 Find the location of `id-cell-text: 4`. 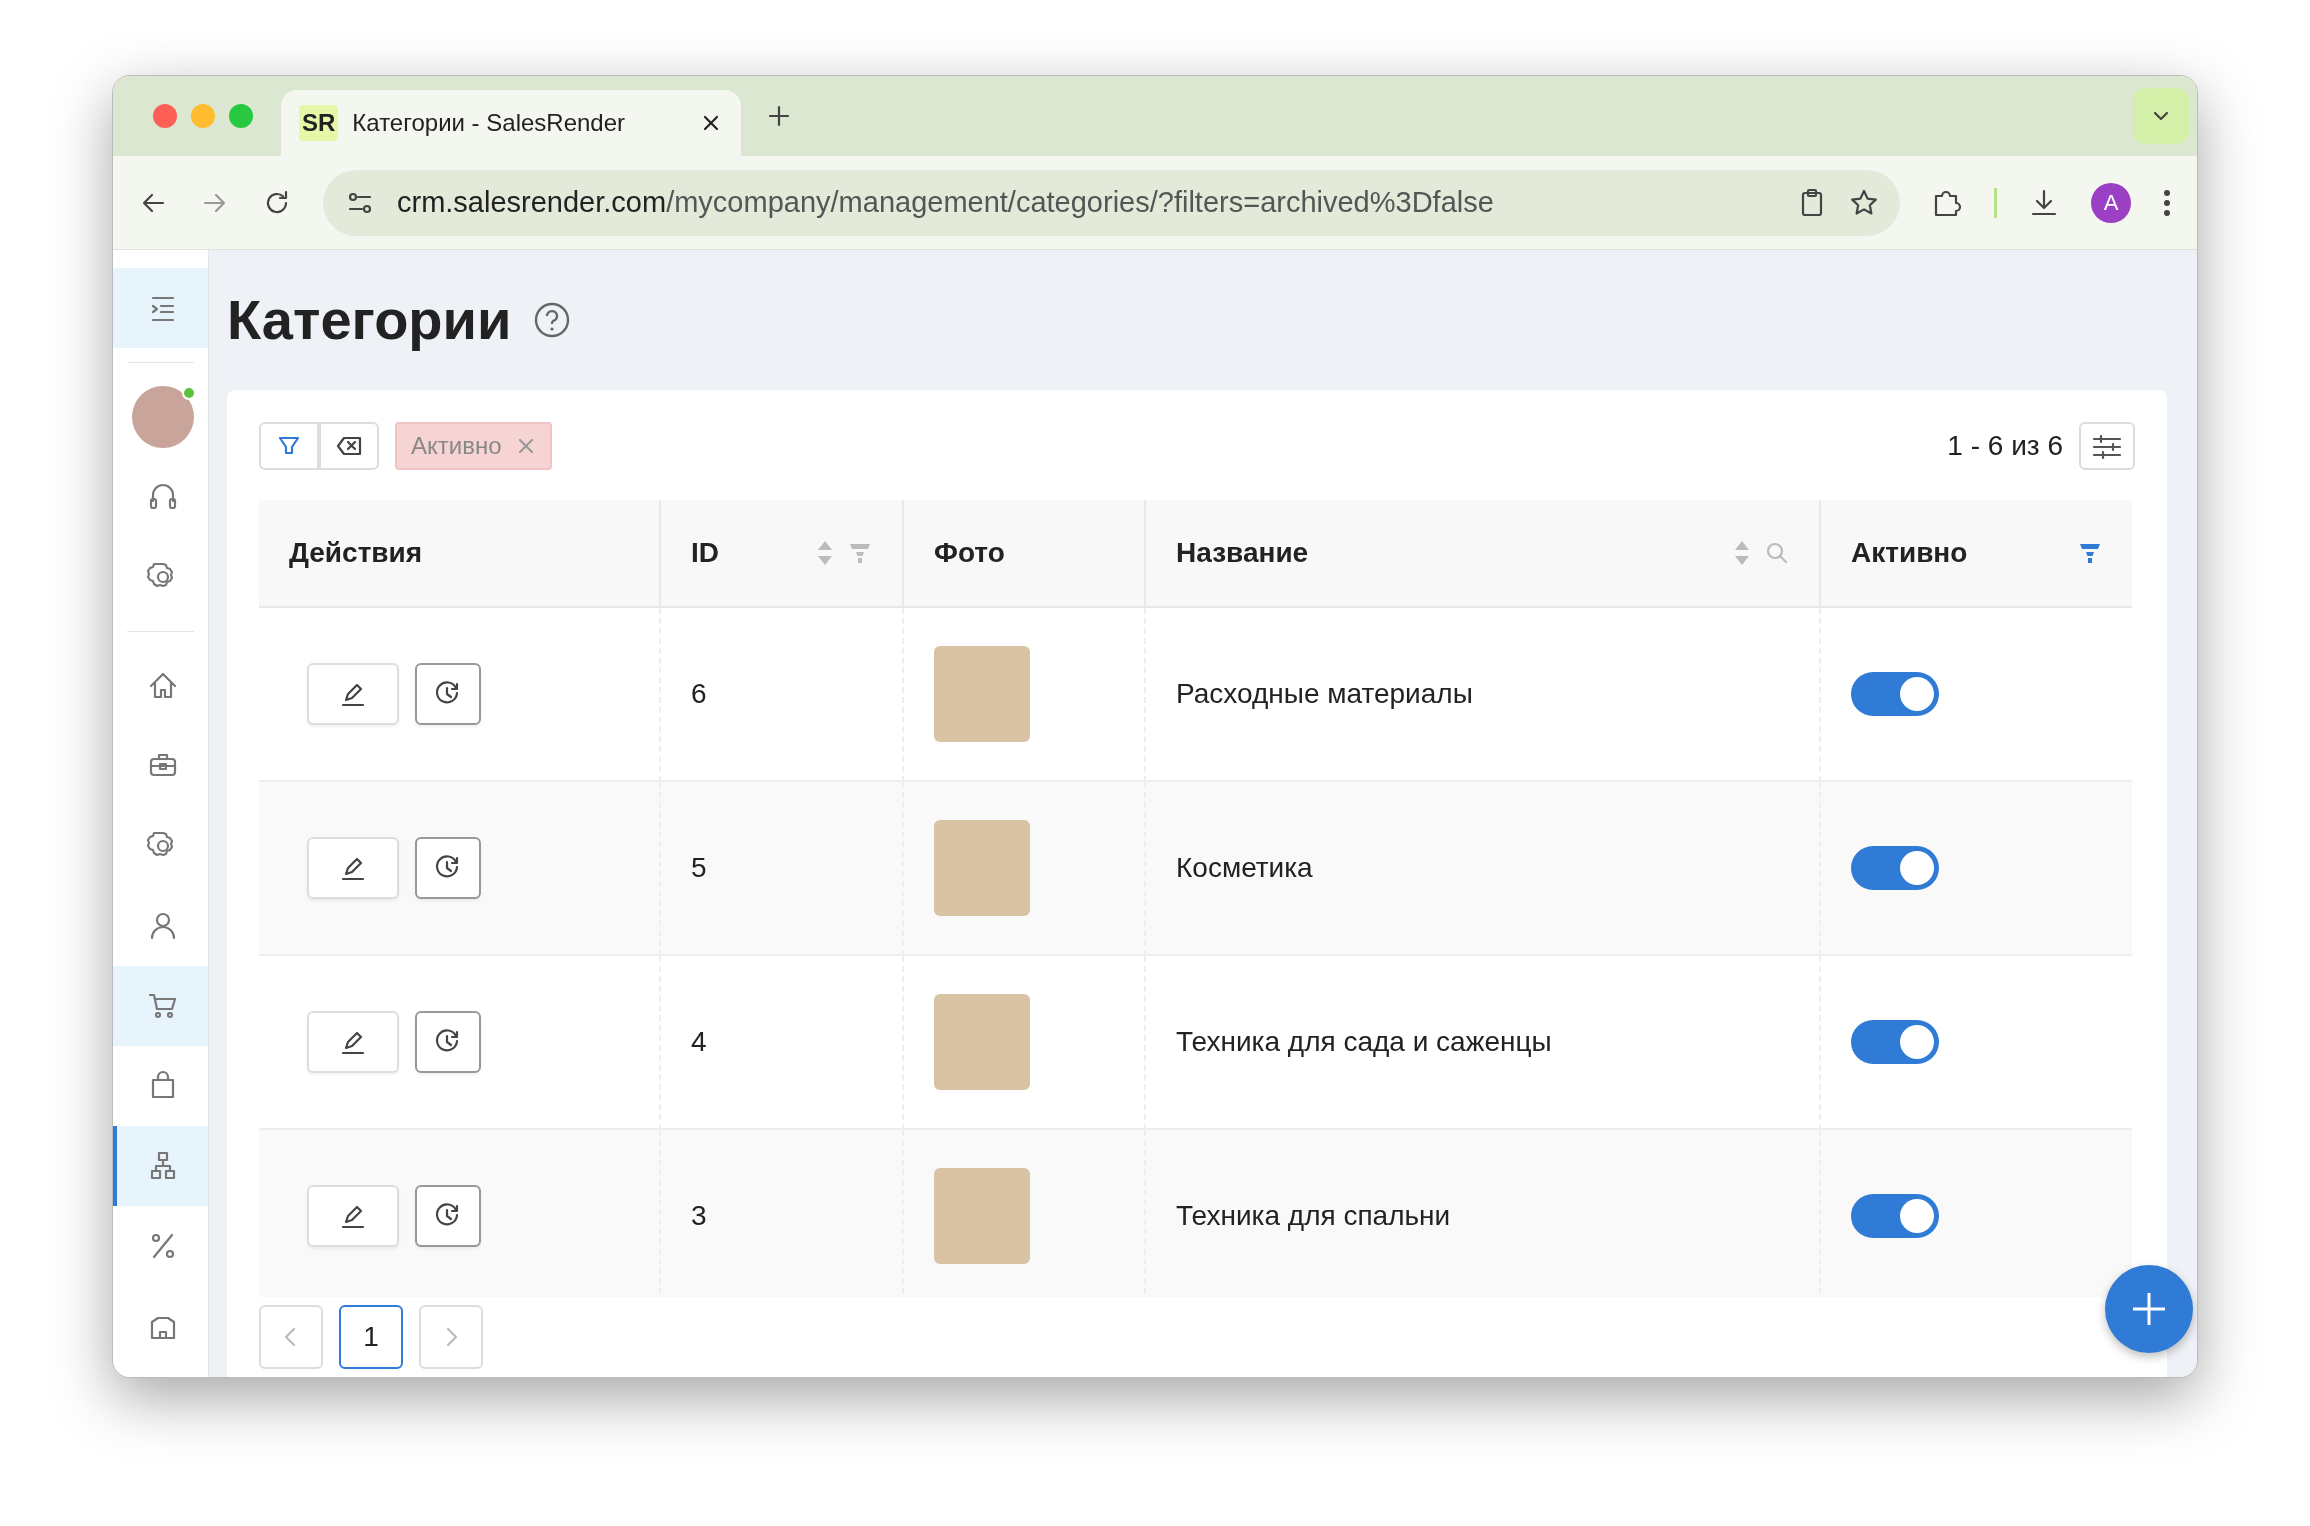

id-cell-text: 4 is located at coordinates (699, 1042).